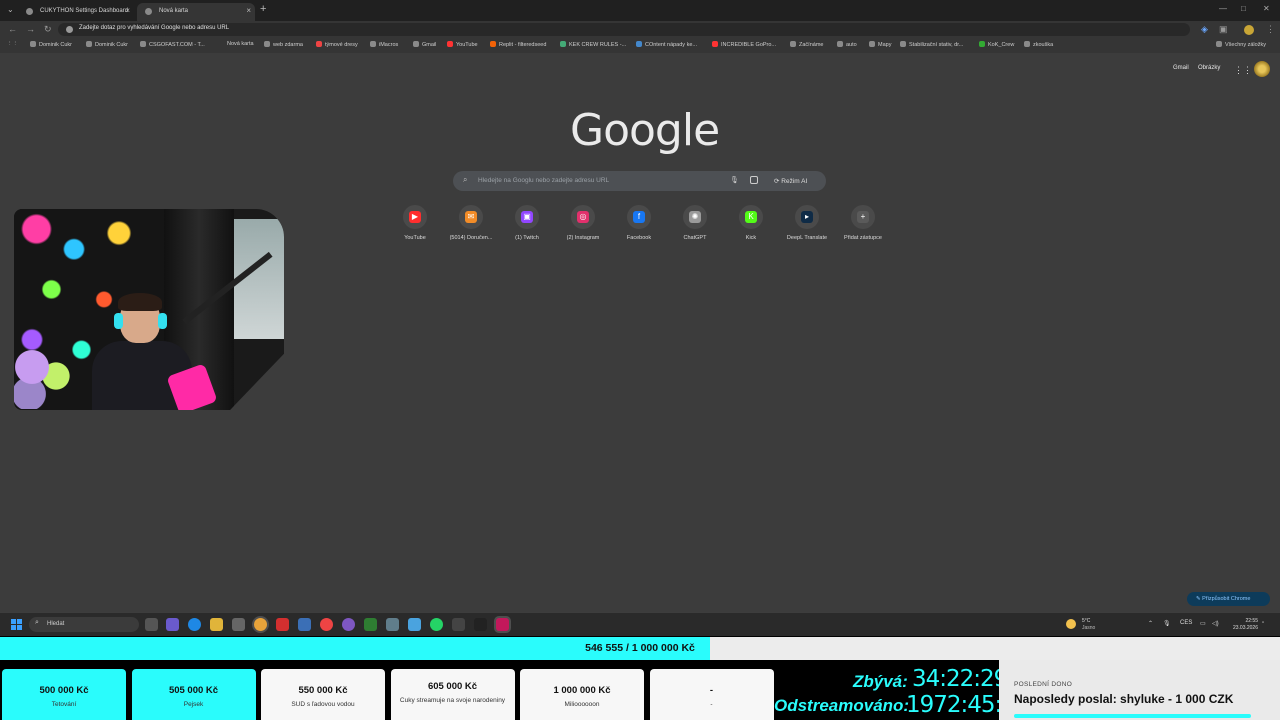  I want to click on shortcut-tile: ▶ YouTube, so click(415, 223).